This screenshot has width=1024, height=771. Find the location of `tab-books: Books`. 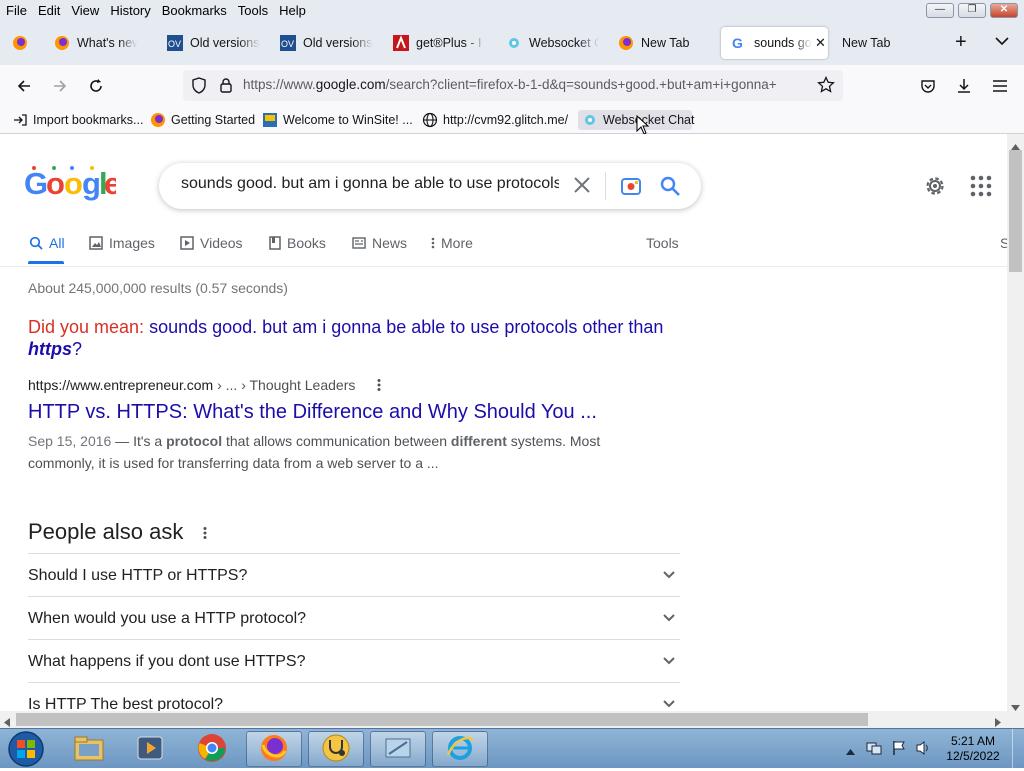

tab-books: Books is located at coordinates (297, 243).